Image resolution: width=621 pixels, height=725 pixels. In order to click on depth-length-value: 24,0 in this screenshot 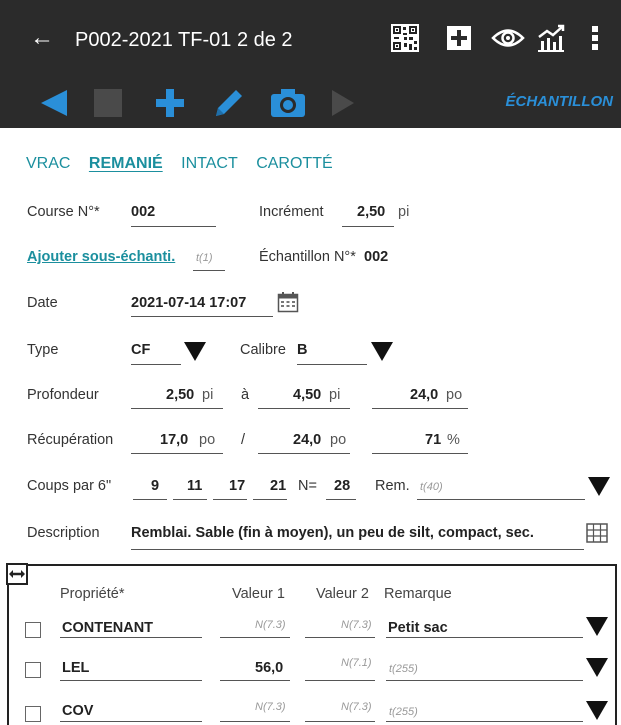, I will do `click(424, 395)`.